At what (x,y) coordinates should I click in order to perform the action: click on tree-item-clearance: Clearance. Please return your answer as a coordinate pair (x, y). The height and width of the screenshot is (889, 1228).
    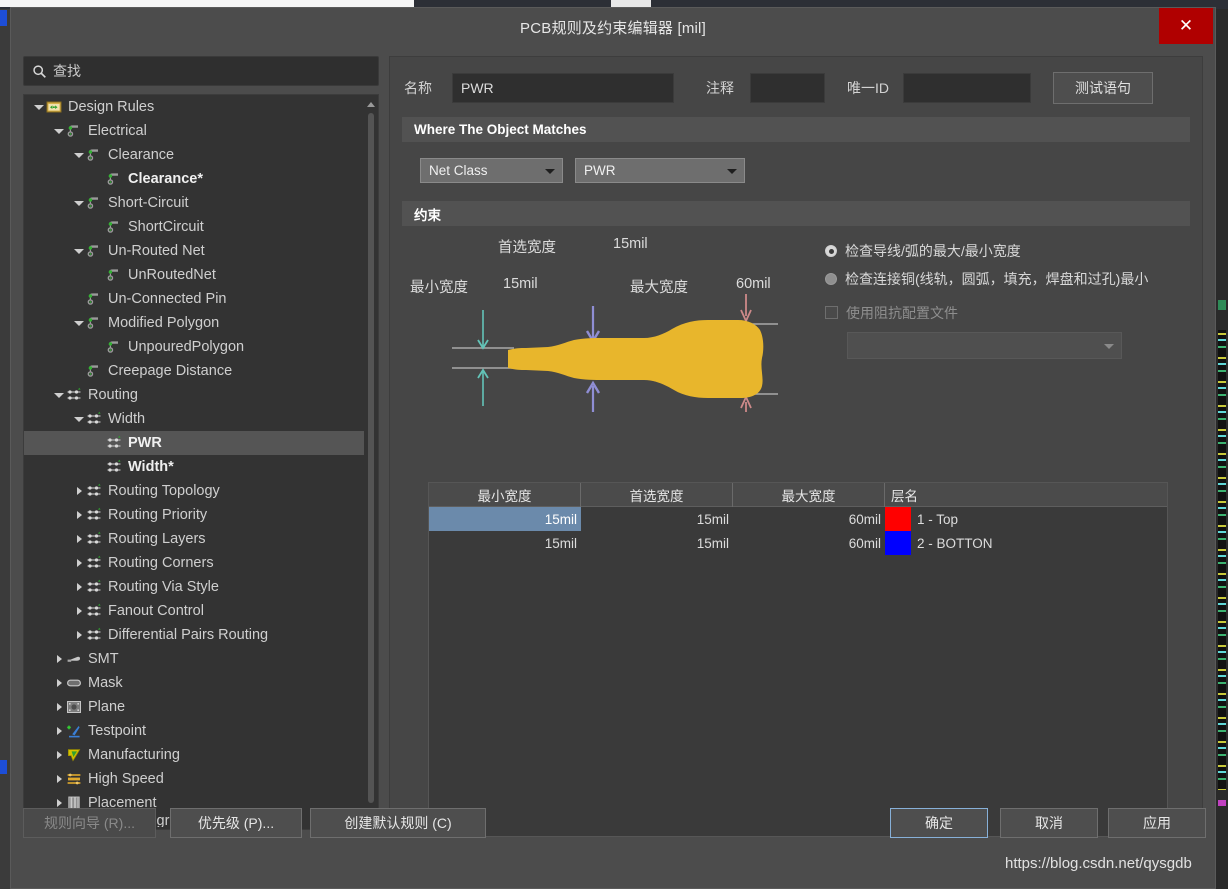
    Looking at the image, I should click on (194, 155).